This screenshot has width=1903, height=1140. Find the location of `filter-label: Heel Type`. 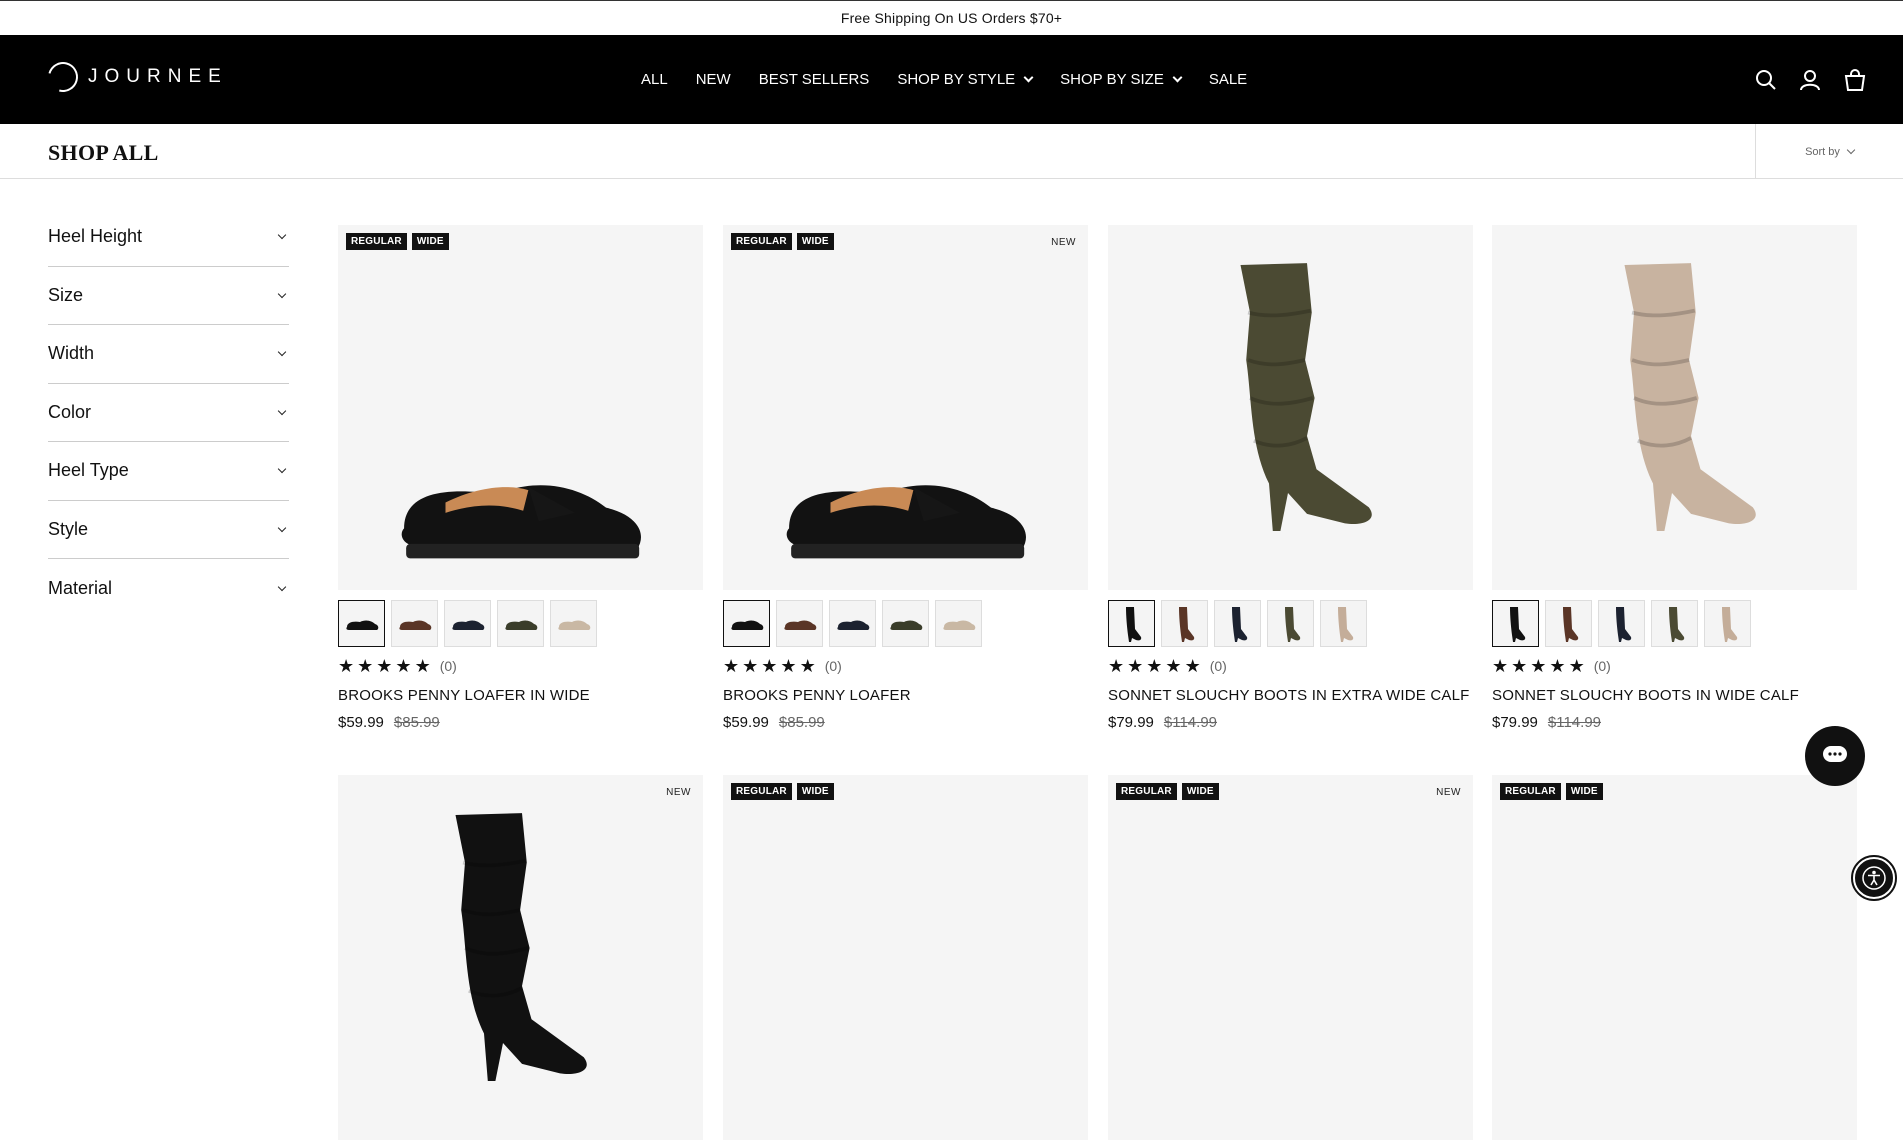

filter-label: Heel Type is located at coordinates (88, 470).